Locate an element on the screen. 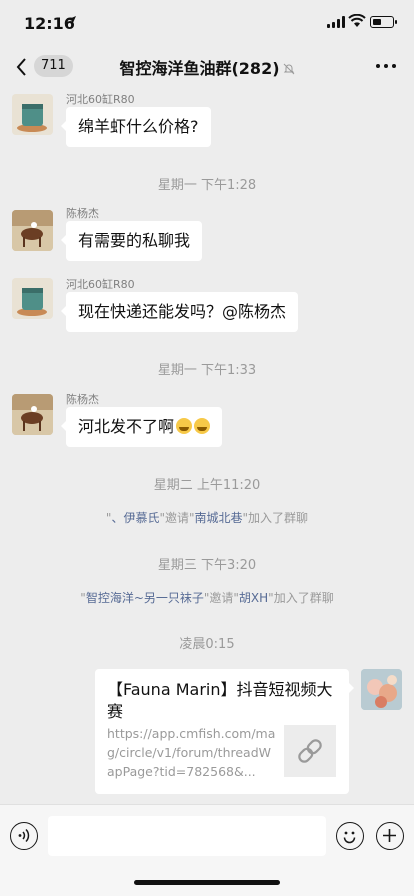  message-text: 绵羊虾什么价格? is located at coordinates (138, 126).